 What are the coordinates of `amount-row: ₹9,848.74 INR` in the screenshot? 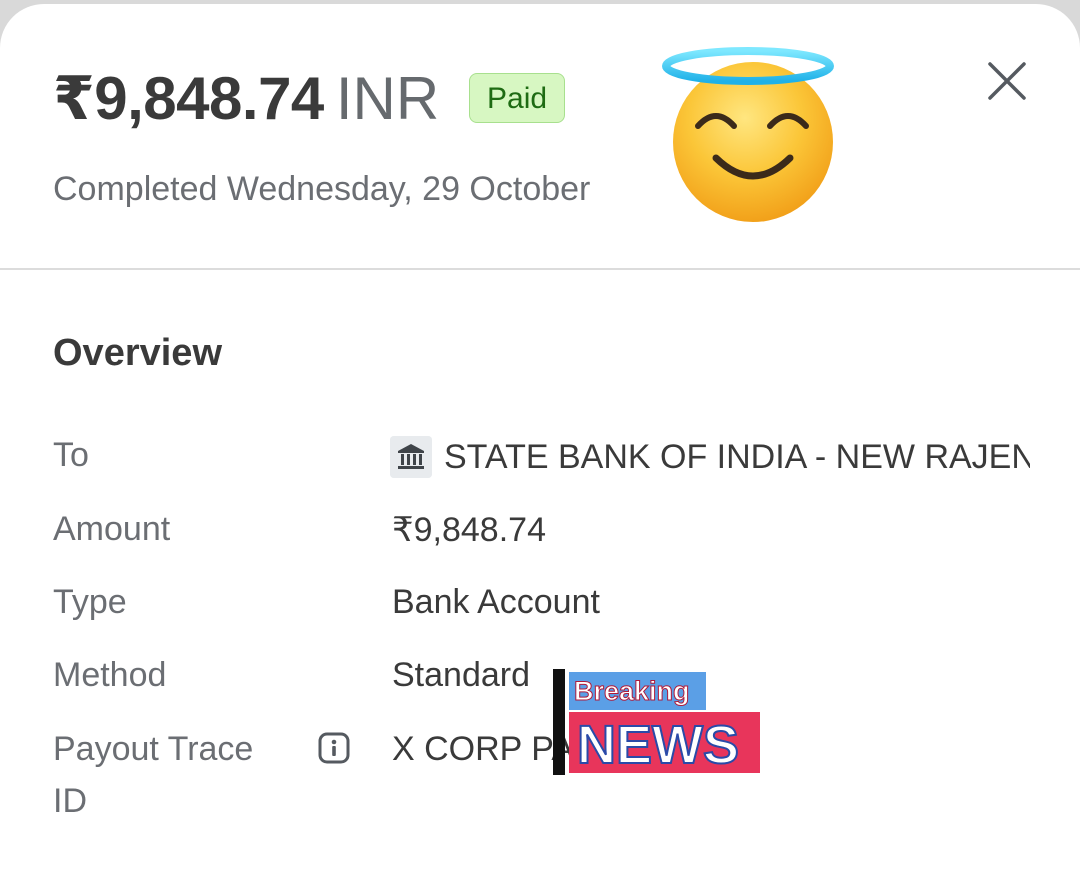 It's located at (246, 99).